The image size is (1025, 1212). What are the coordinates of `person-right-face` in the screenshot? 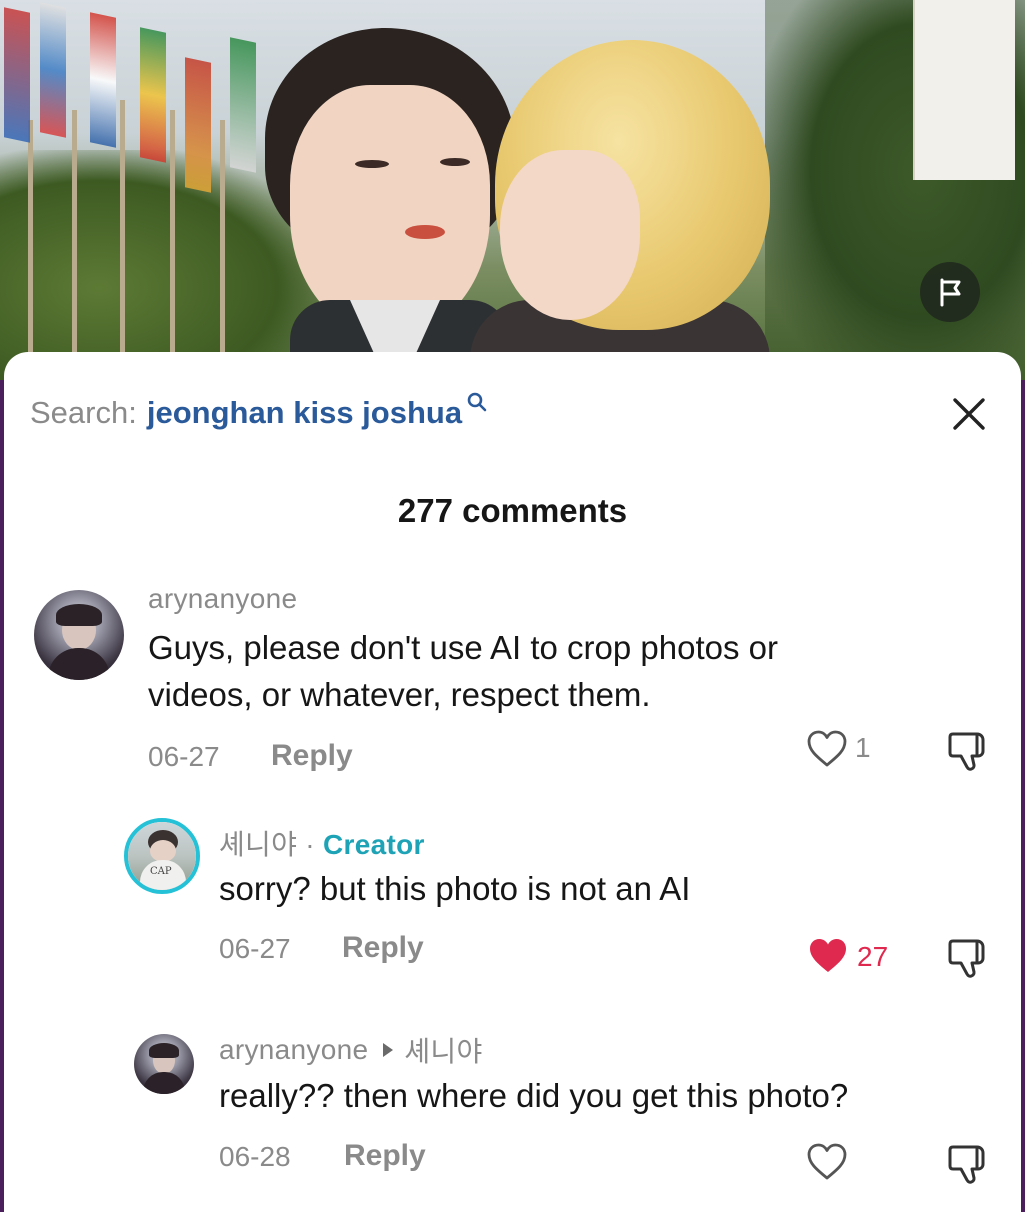 It's located at (570, 235).